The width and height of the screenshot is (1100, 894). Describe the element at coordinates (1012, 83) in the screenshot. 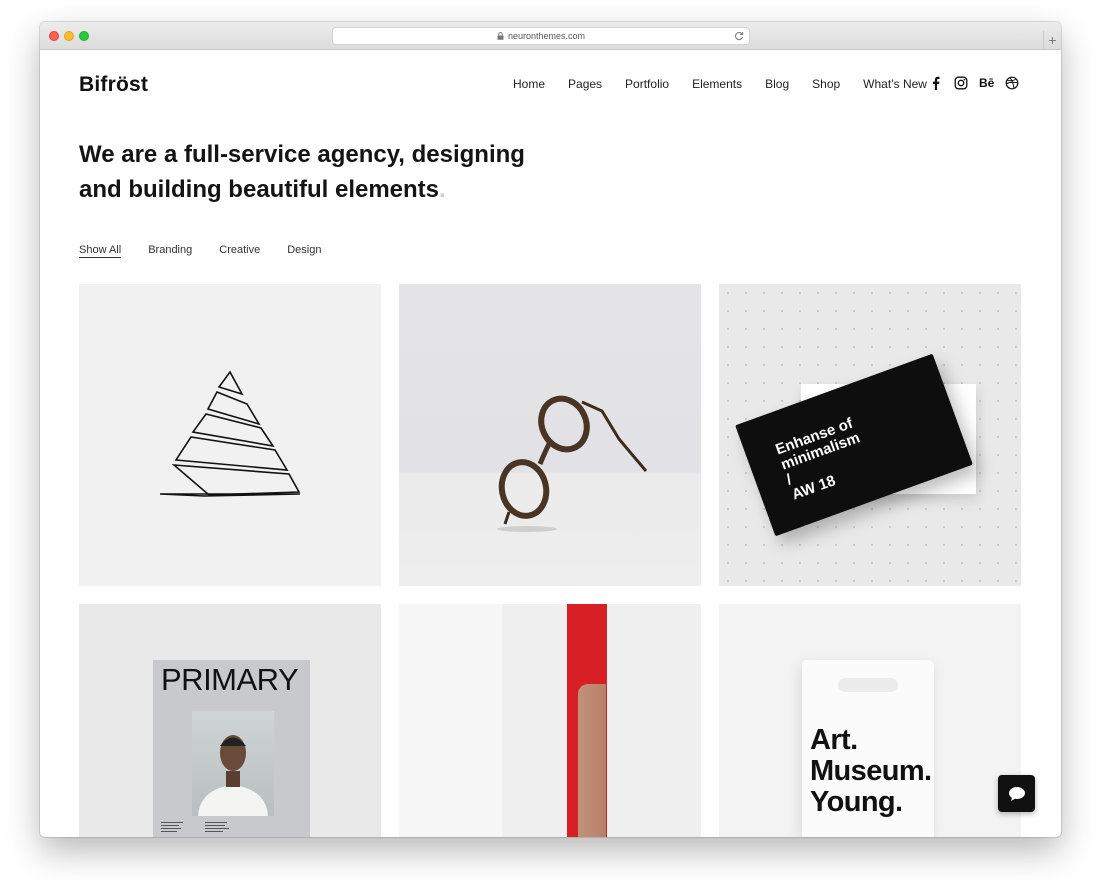

I see `dribbble-icon` at that location.